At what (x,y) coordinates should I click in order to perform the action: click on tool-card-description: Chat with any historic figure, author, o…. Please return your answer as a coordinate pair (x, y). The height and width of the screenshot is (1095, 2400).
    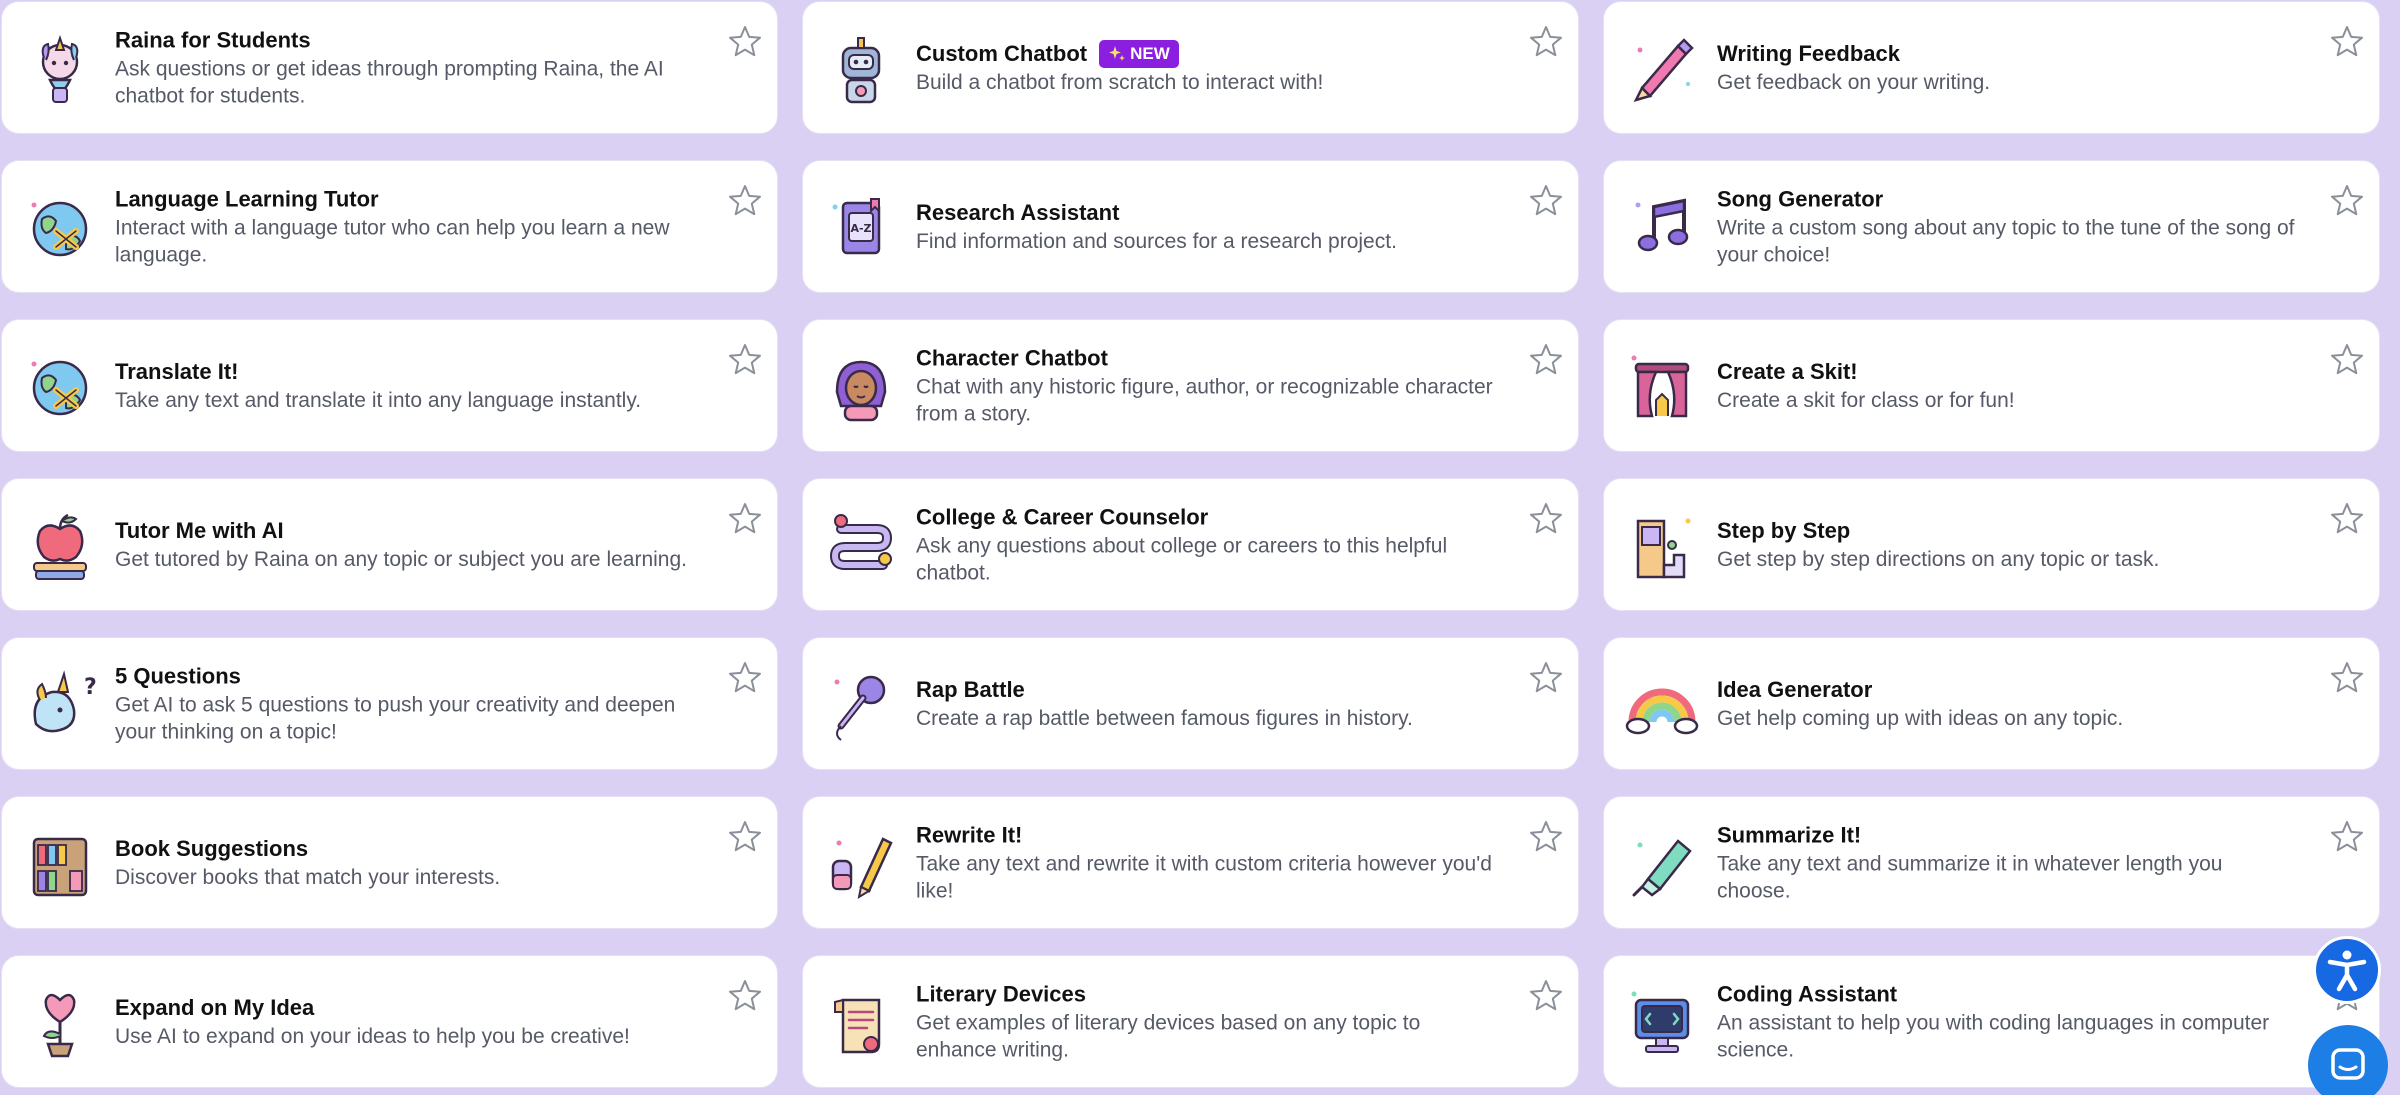
    Looking at the image, I should click on (1204, 400).